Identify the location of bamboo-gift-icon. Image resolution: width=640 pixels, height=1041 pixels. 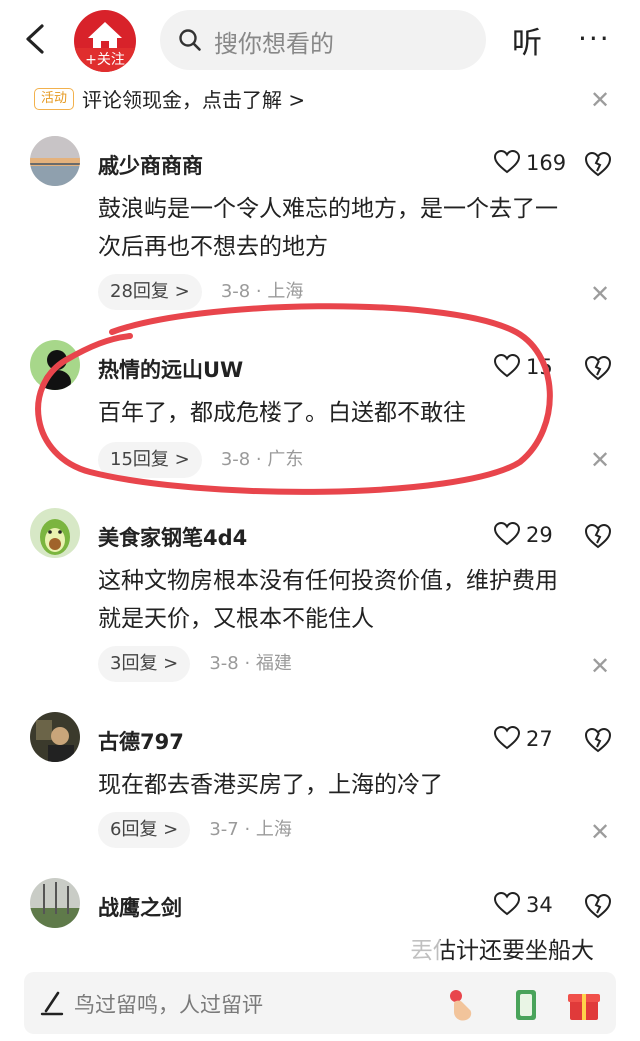
(526, 1004).